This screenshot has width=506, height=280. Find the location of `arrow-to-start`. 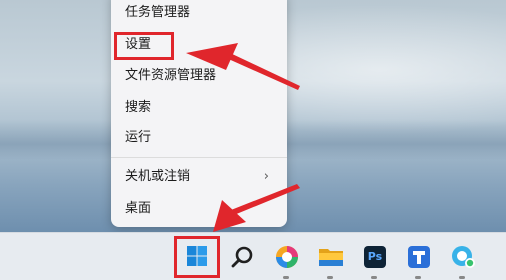

arrow-to-start is located at coordinates (256, 208).